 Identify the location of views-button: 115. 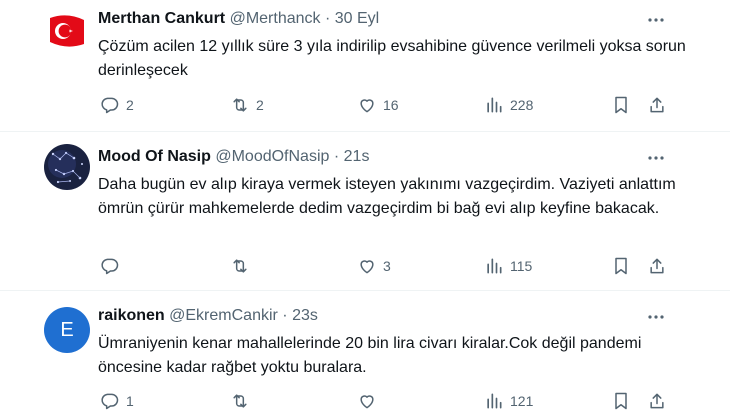
(508, 266).